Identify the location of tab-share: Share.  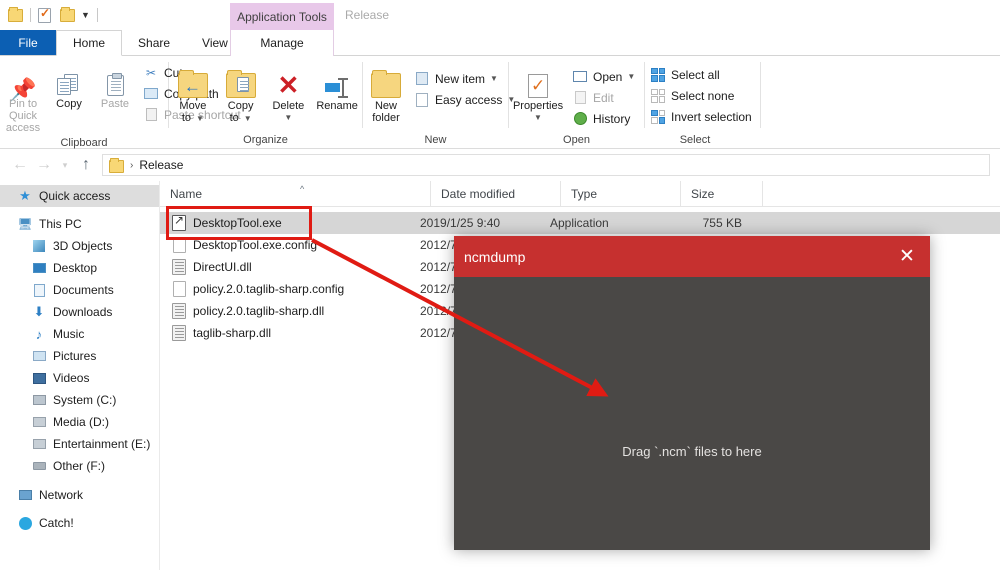
(154, 42).